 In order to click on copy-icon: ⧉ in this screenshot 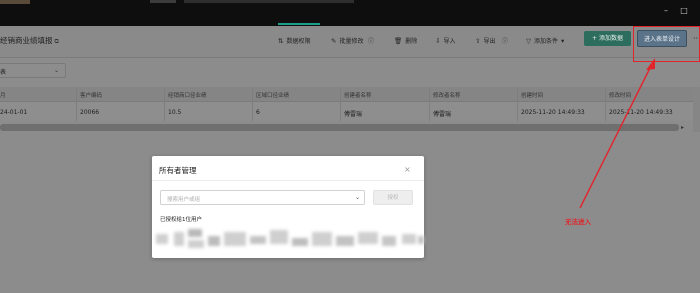, I will do `click(57, 41)`.